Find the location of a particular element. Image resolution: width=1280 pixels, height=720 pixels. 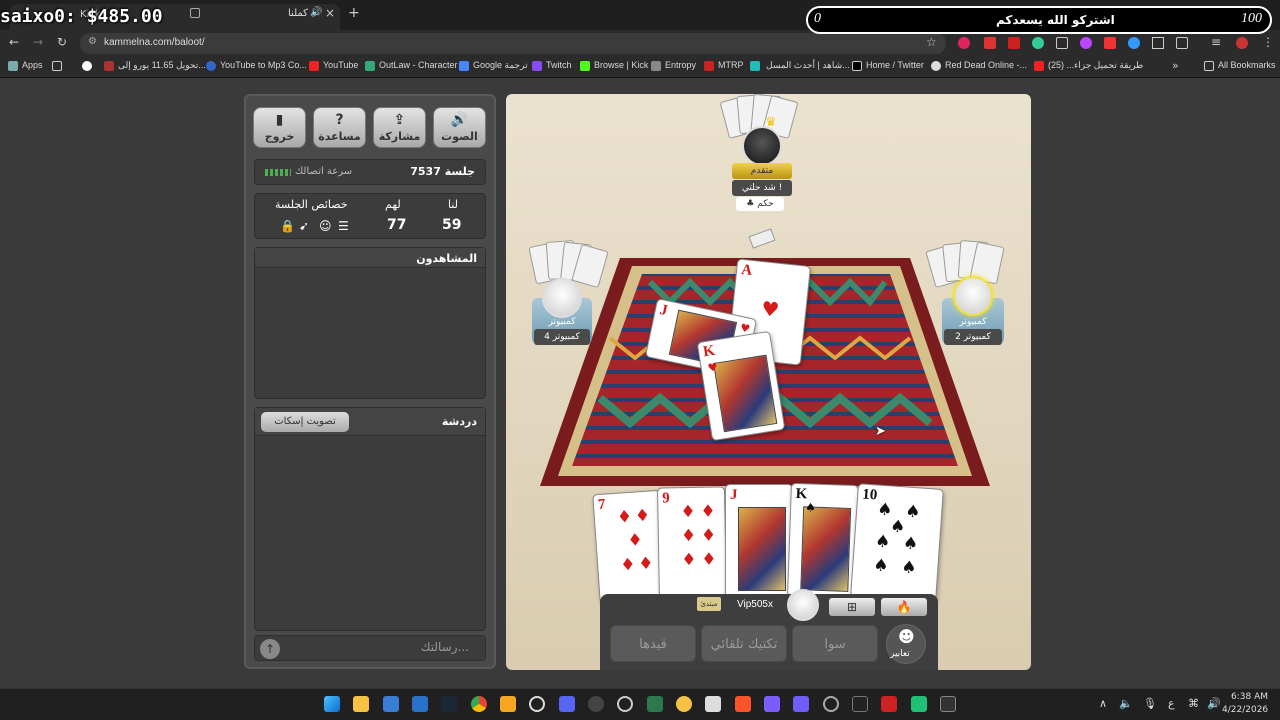

hand-card-king-spades: K ♠ is located at coordinates (823, 541).